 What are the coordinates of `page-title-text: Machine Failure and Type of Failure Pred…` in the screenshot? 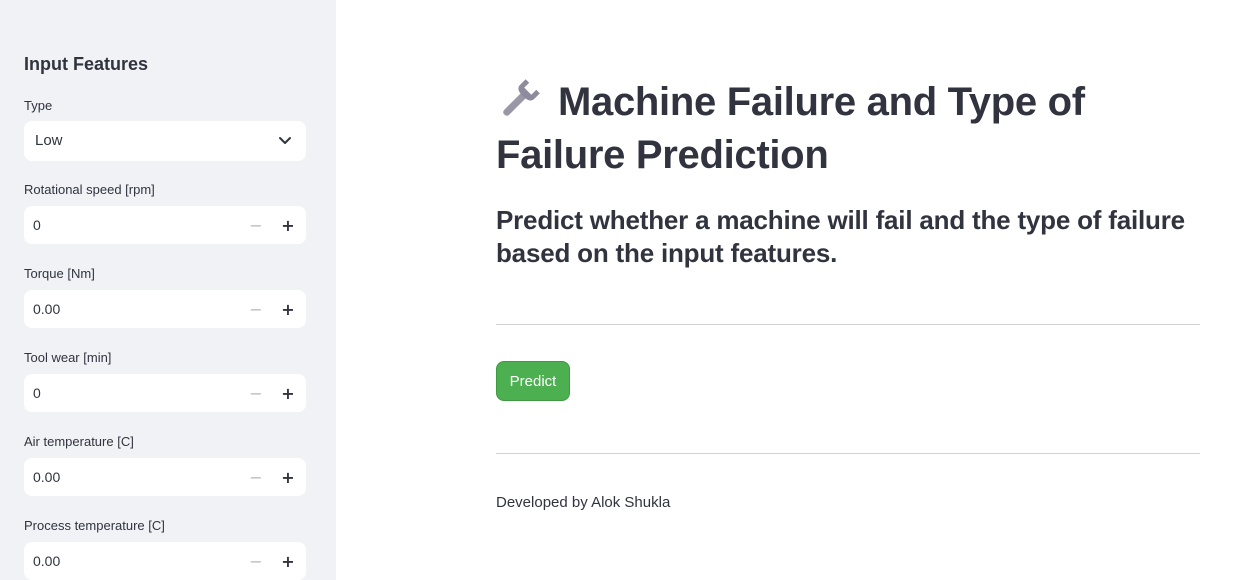 It's located at (790, 128).